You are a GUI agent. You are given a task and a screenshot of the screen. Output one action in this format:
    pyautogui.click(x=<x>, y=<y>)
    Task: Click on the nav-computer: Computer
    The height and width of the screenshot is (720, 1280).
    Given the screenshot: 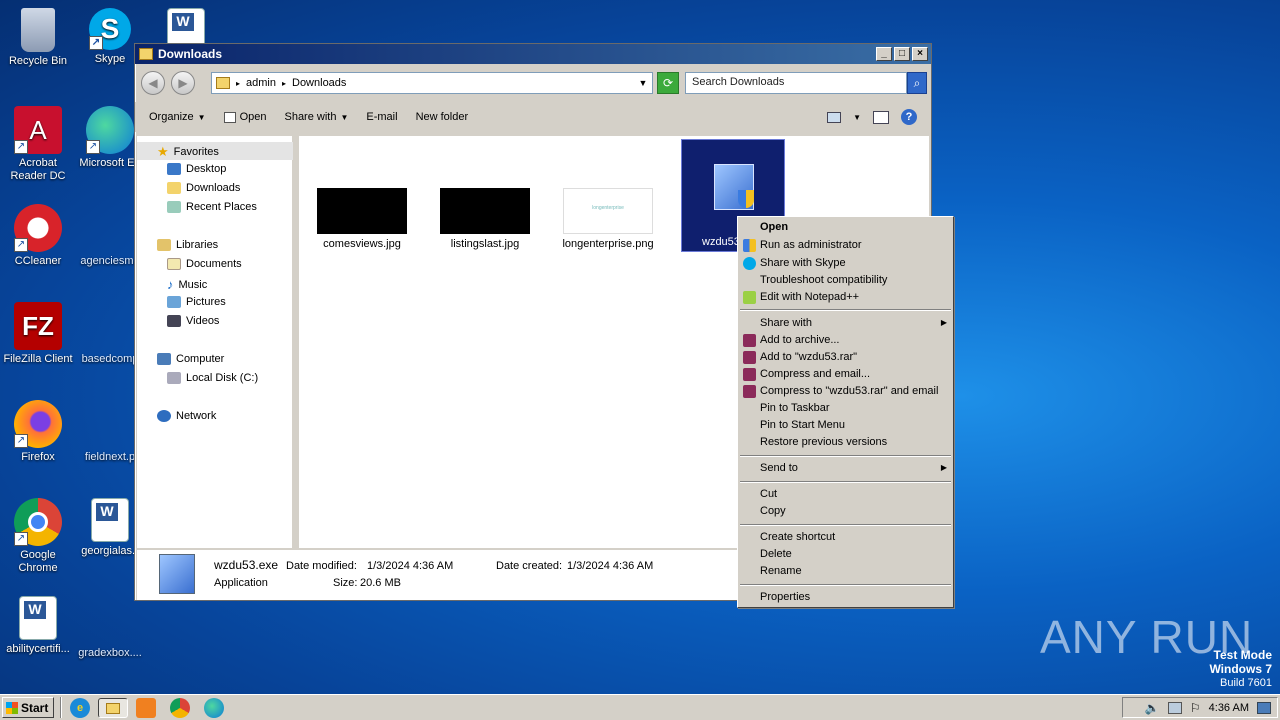 What is the action you would take?
    pyautogui.click(x=190, y=359)
    